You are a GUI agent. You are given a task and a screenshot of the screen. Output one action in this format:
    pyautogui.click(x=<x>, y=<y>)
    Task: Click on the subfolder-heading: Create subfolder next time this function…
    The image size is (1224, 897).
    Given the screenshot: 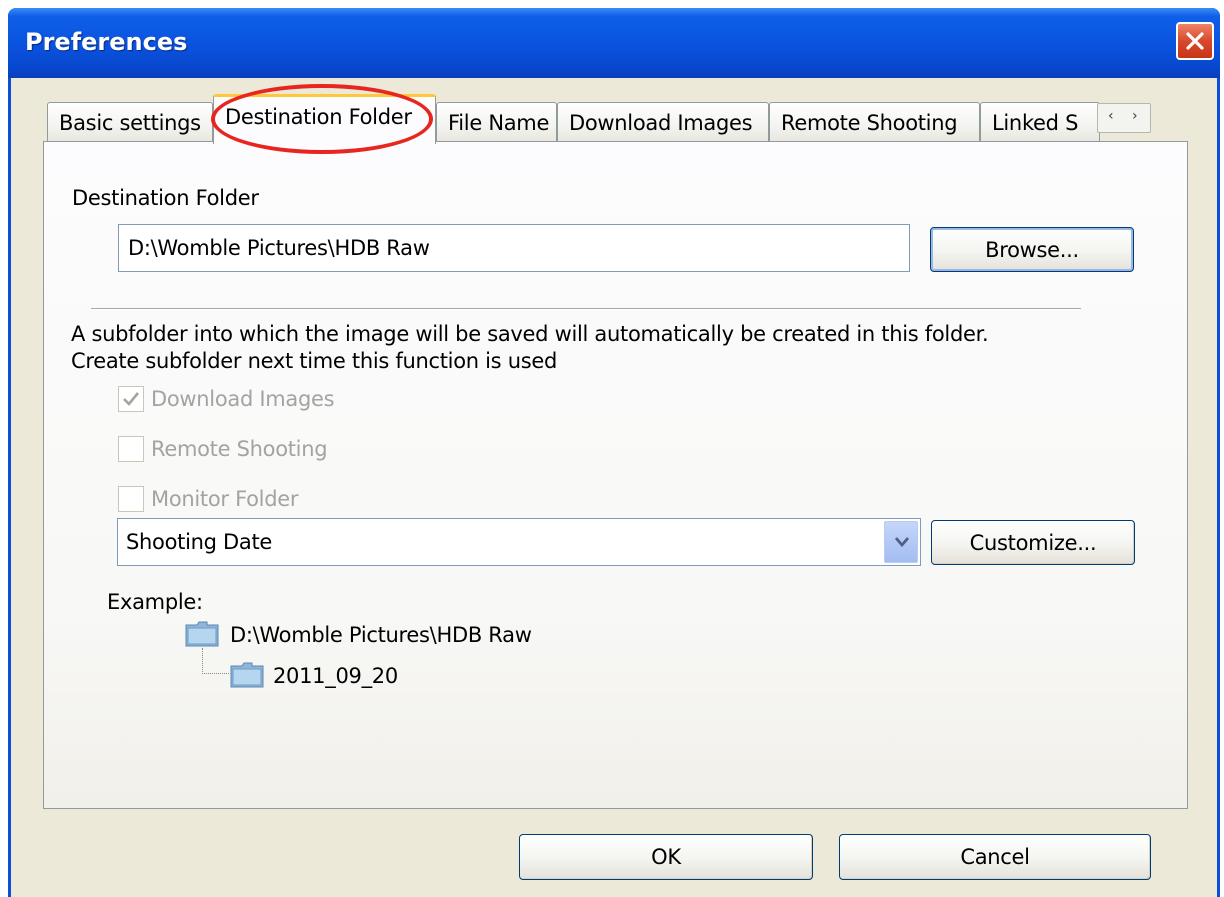 What is the action you would take?
    pyautogui.click(x=314, y=361)
    